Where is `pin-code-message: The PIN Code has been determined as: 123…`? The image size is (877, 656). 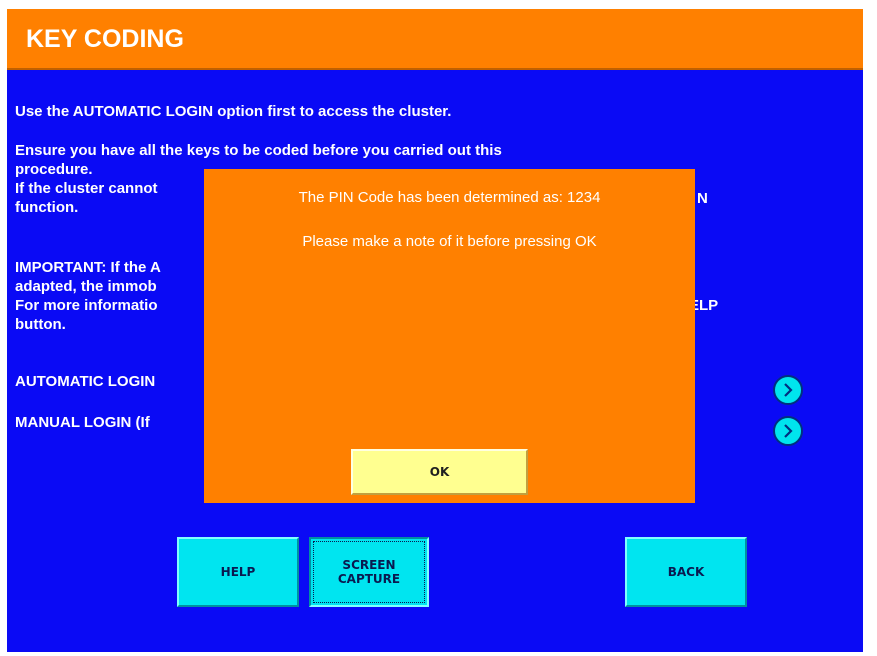
pin-code-message: The PIN Code has been determined as: 123… is located at coordinates (449, 197).